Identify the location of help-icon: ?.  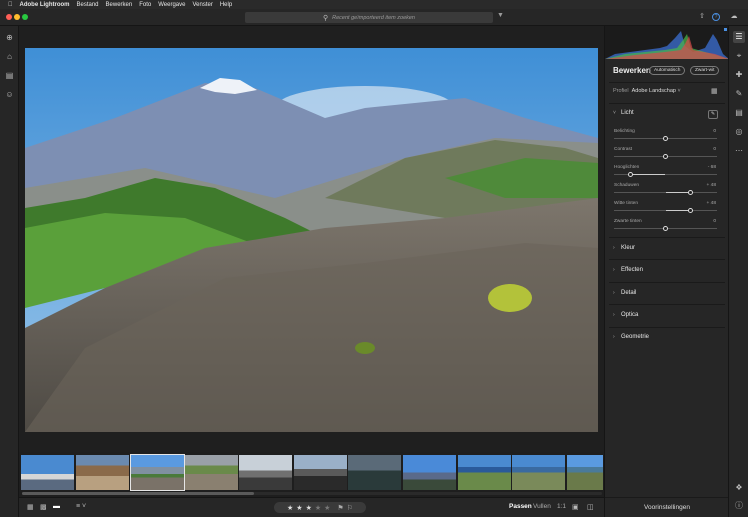
(716, 17).